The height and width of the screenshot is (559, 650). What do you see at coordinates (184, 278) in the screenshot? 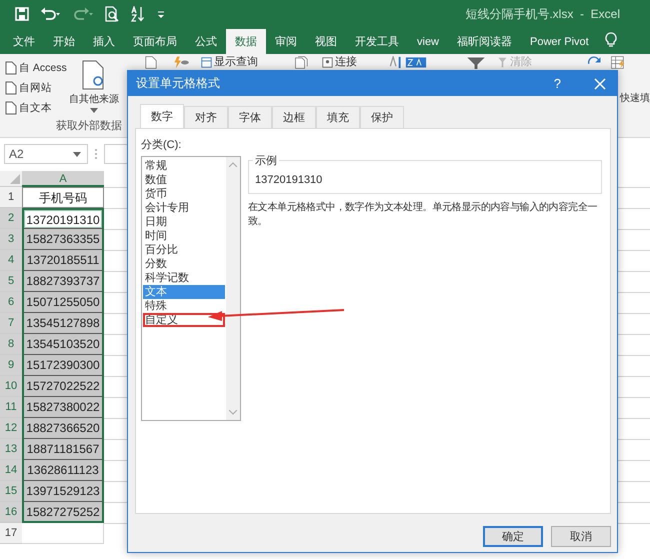
I see `category-item: 科学记数` at bounding box center [184, 278].